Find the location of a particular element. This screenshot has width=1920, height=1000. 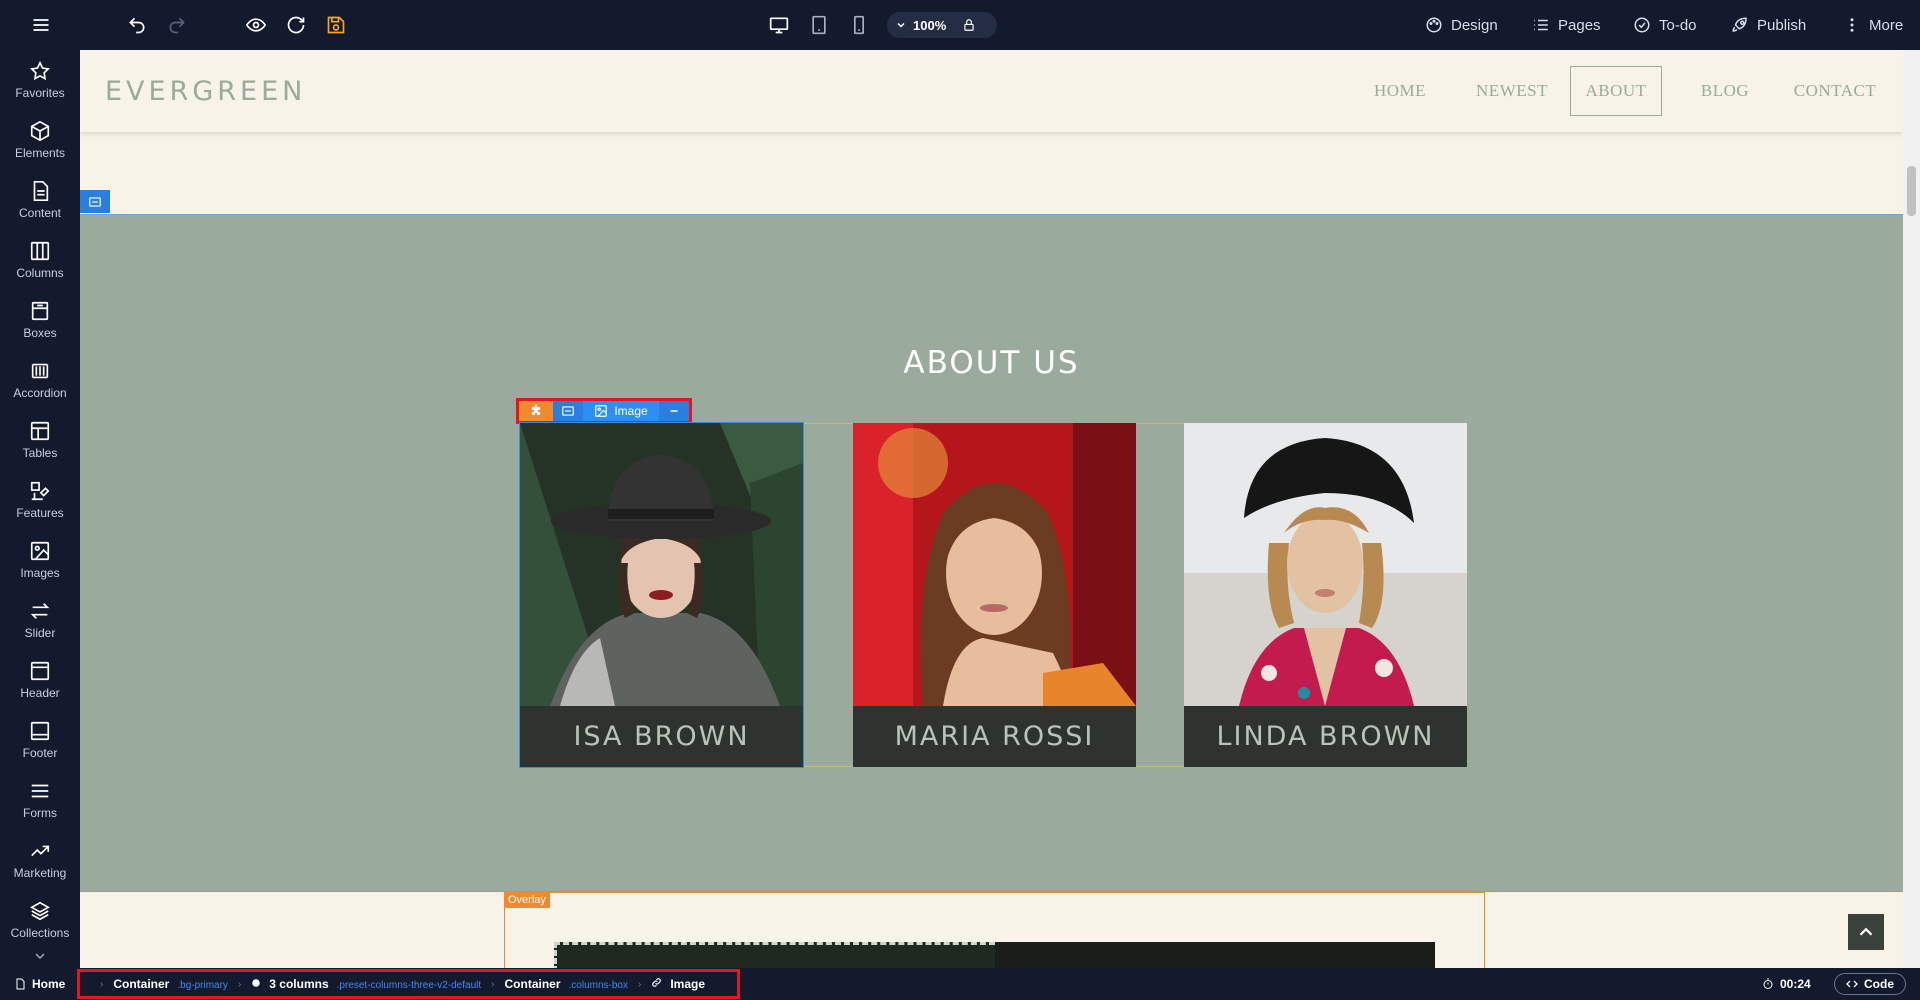

accordion-icon is located at coordinates (40, 371).